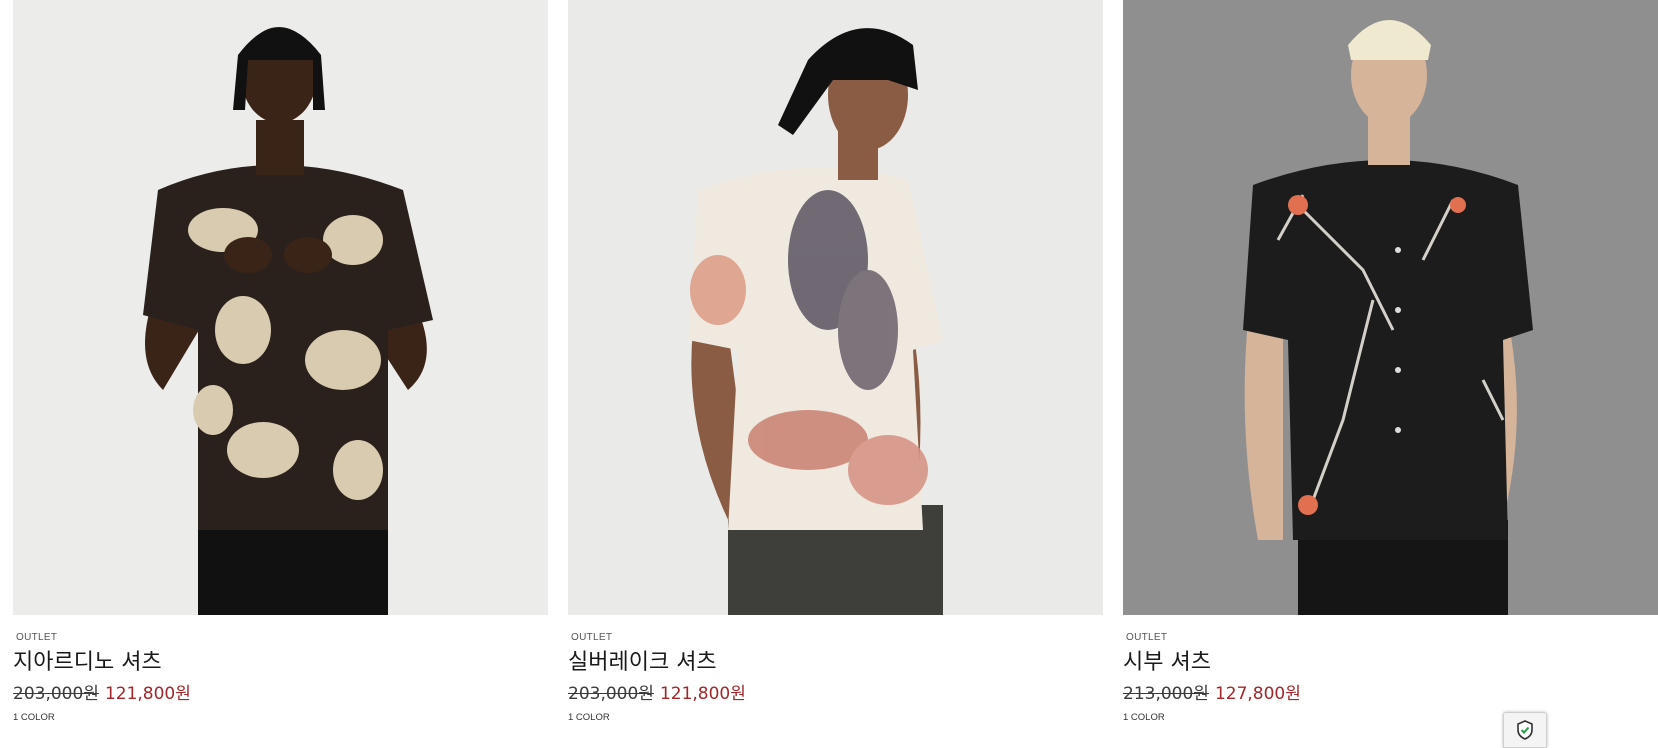  Describe the element at coordinates (1390, 663) in the screenshot. I see `product-name: 시부 셔츠` at that location.